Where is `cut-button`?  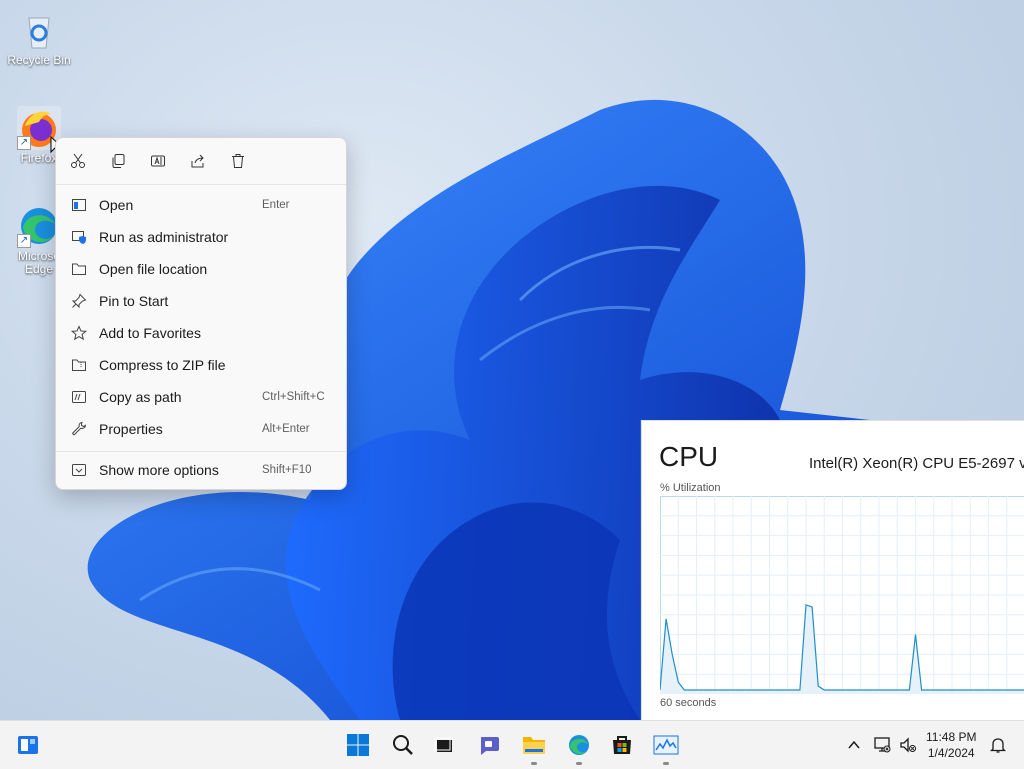 cut-button is located at coordinates (78, 161).